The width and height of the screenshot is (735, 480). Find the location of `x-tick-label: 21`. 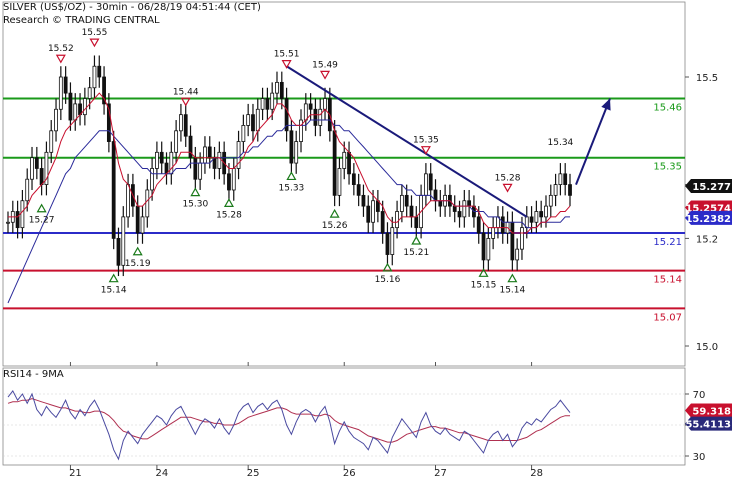

x-tick-label: 21 is located at coordinates (75, 473).